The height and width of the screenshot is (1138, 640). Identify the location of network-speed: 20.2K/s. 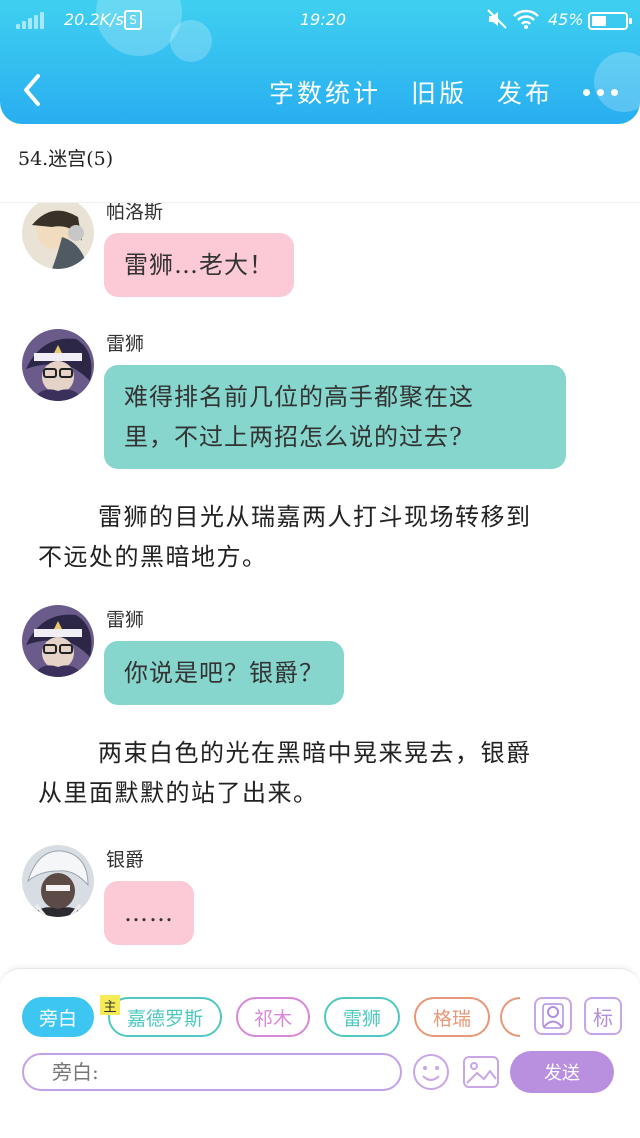
(94, 19).